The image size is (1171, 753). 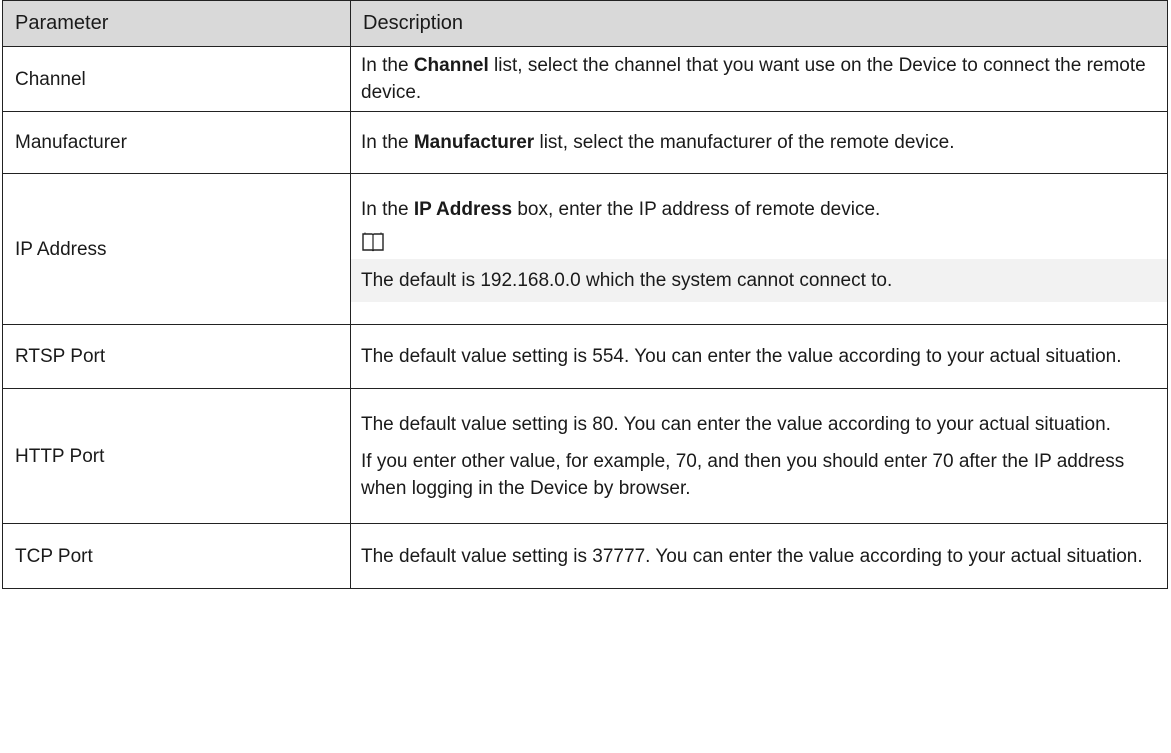 I want to click on header-parameter: Parameter, so click(x=176, y=23).